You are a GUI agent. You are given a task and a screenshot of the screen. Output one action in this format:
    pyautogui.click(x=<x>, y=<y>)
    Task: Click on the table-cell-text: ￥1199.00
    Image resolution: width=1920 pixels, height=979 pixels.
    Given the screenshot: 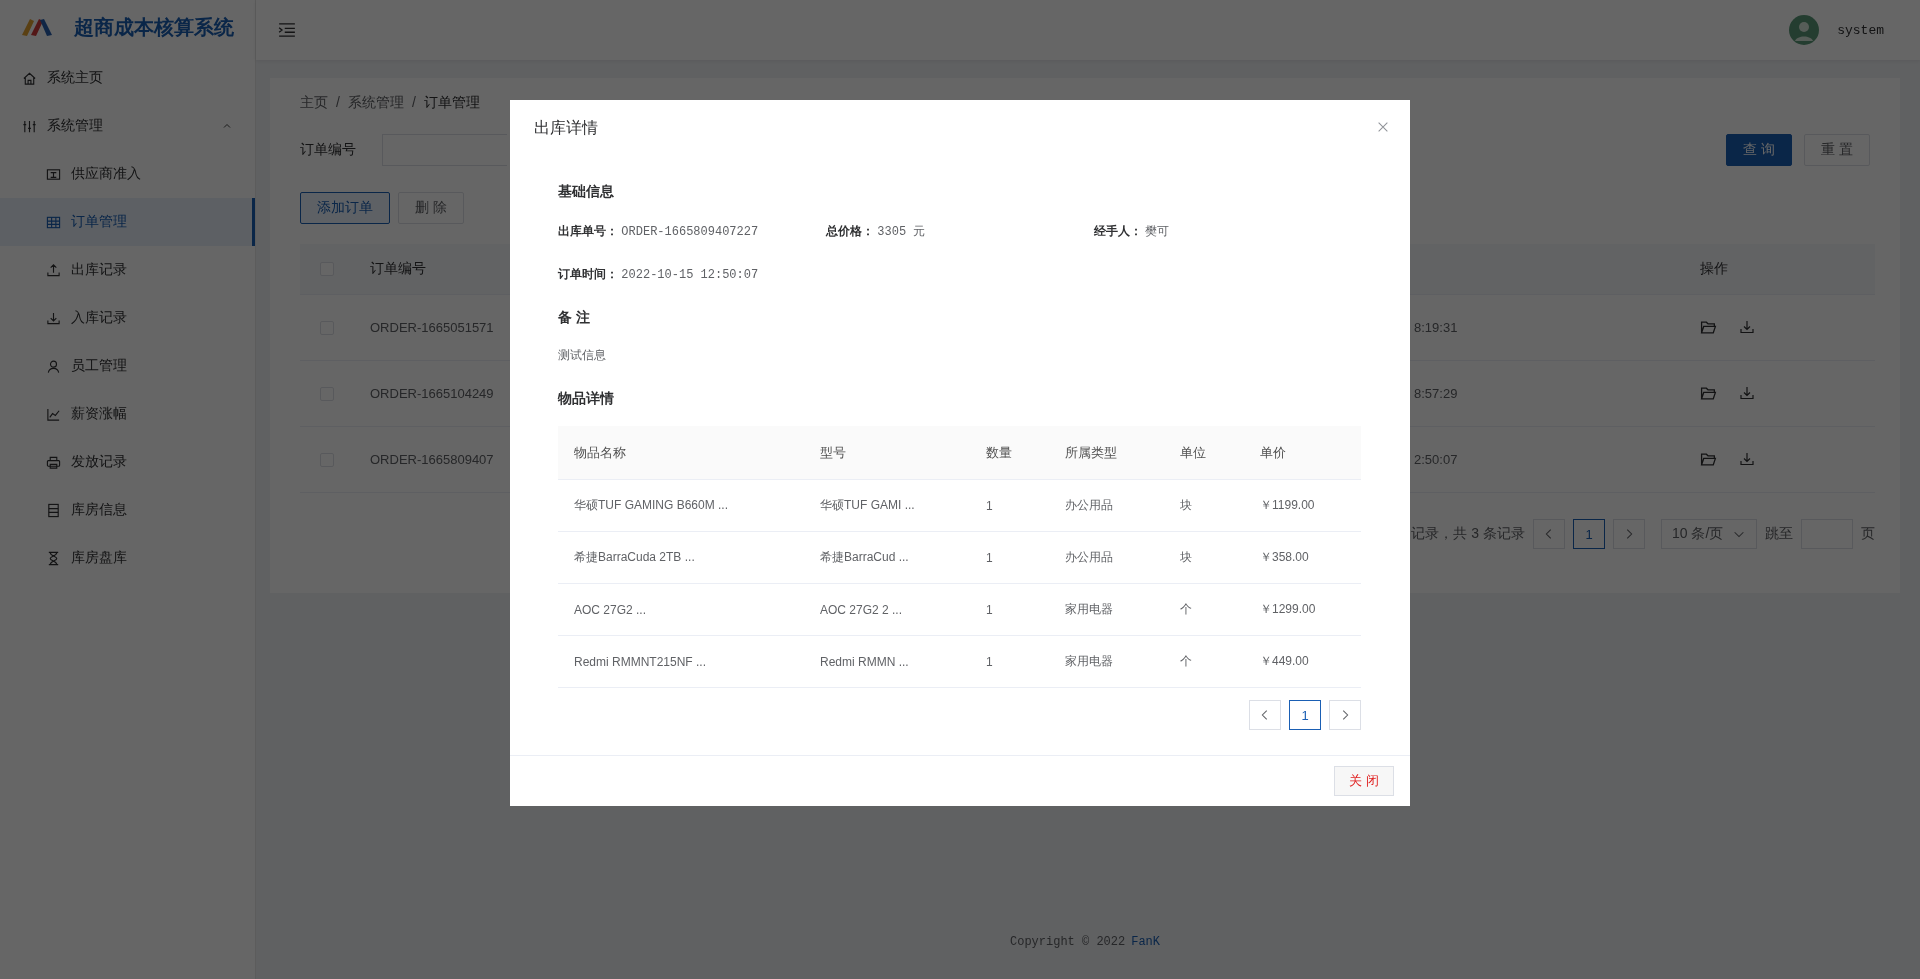 What is the action you would take?
    pyautogui.click(x=1287, y=505)
    